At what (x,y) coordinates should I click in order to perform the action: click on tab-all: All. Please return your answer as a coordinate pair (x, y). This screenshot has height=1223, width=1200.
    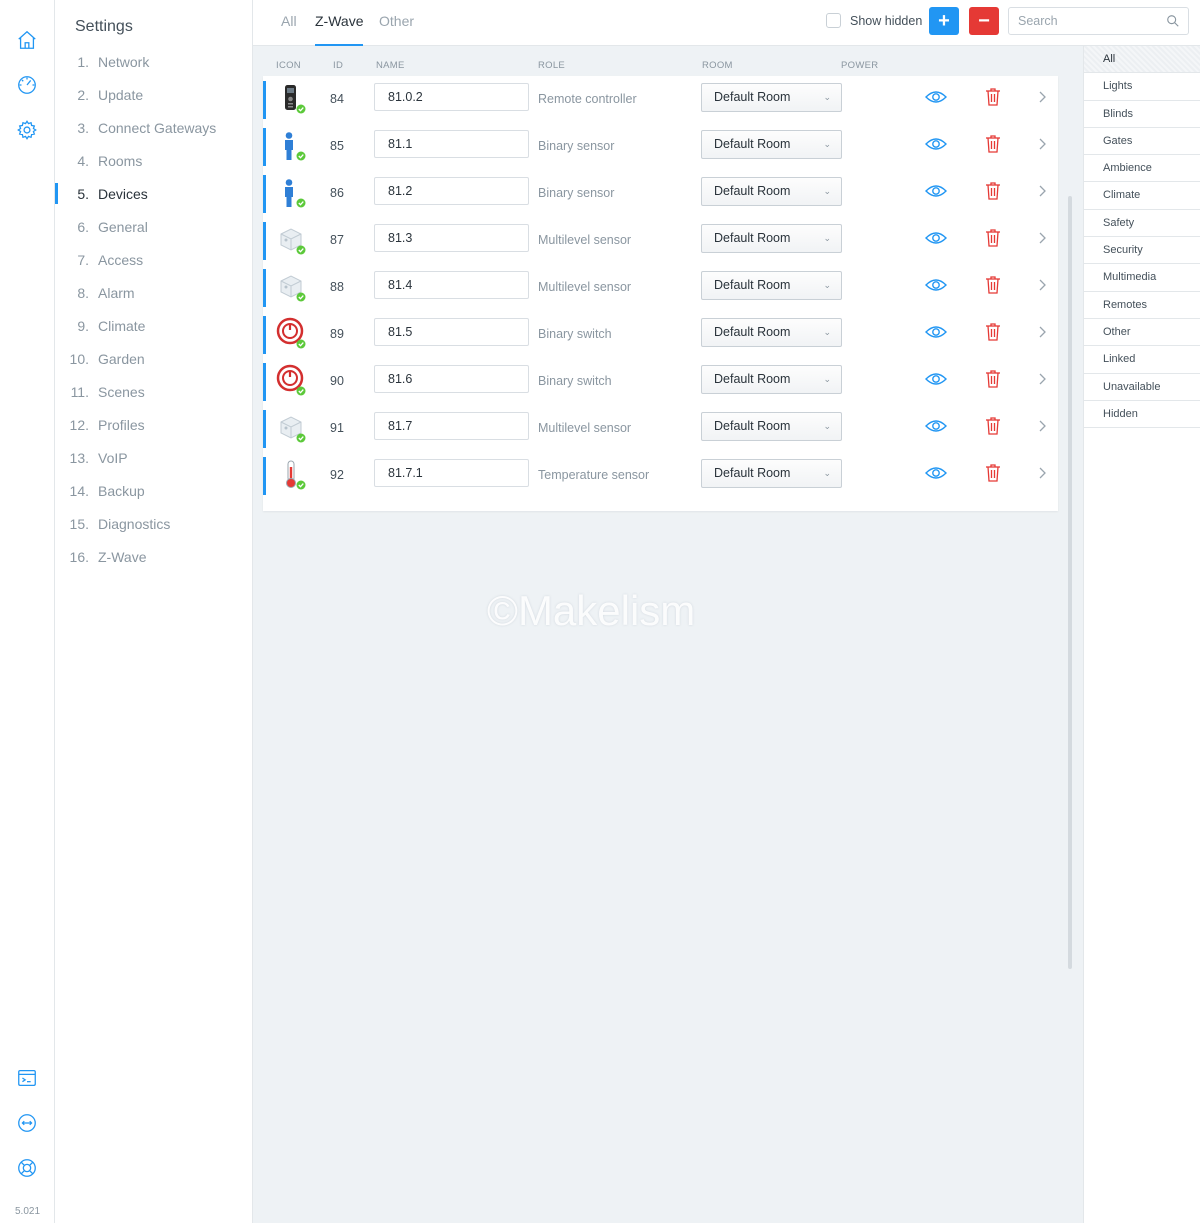
    Looking at the image, I should click on (289, 23).